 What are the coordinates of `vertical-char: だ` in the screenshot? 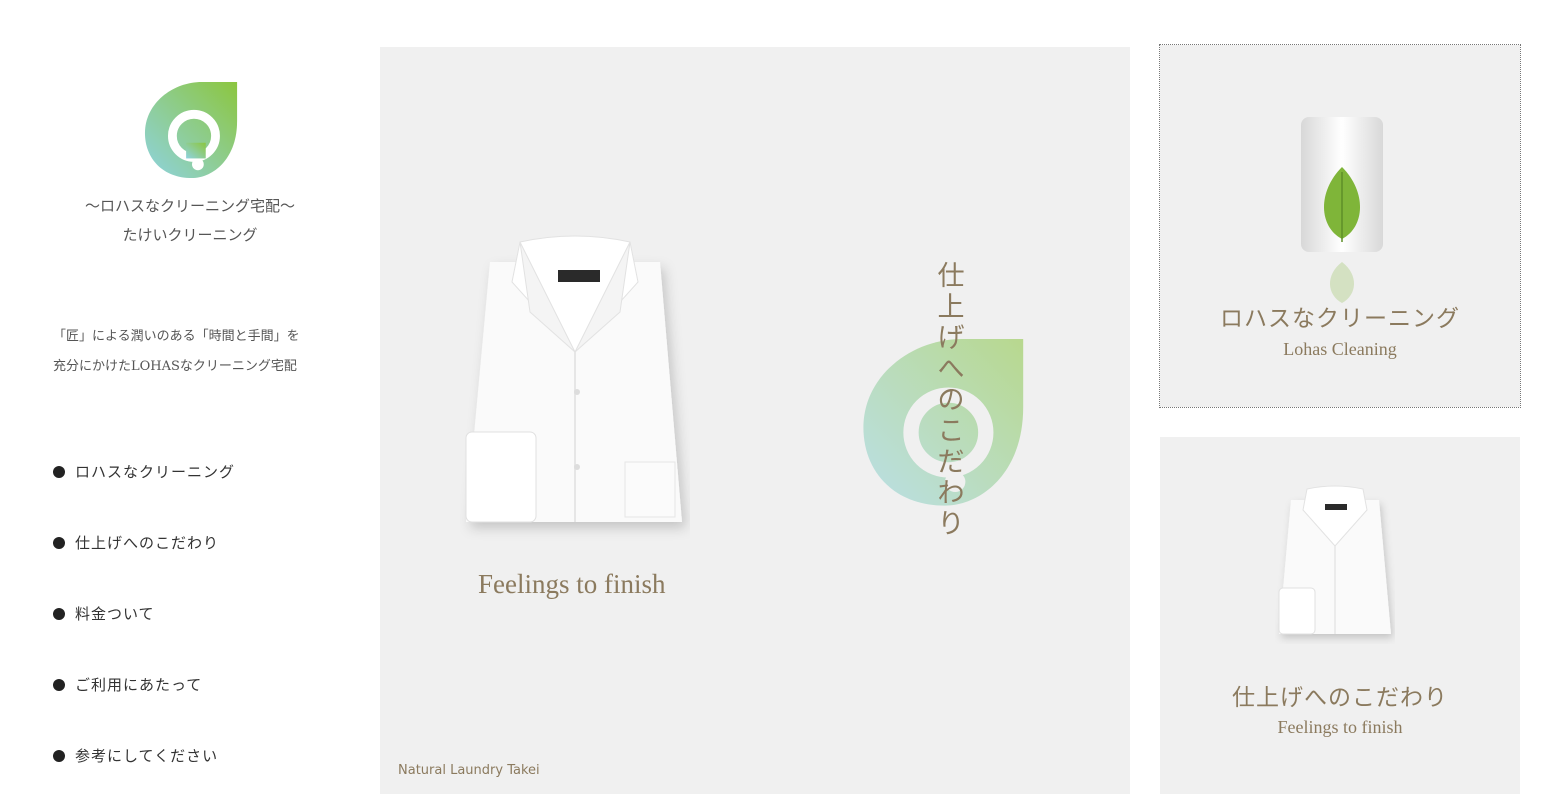 It's located at (951, 462).